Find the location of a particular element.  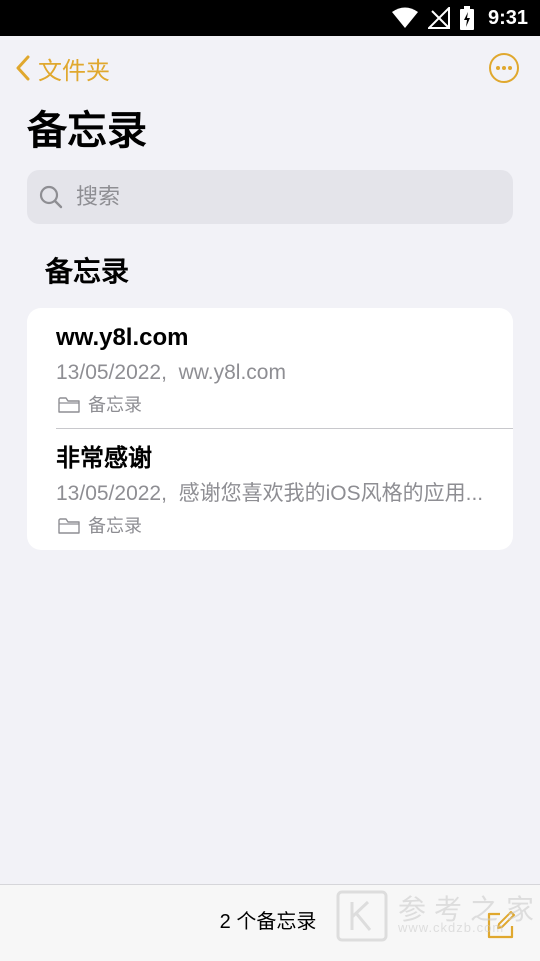

status-icons: 9:31 is located at coordinates (459, 18).